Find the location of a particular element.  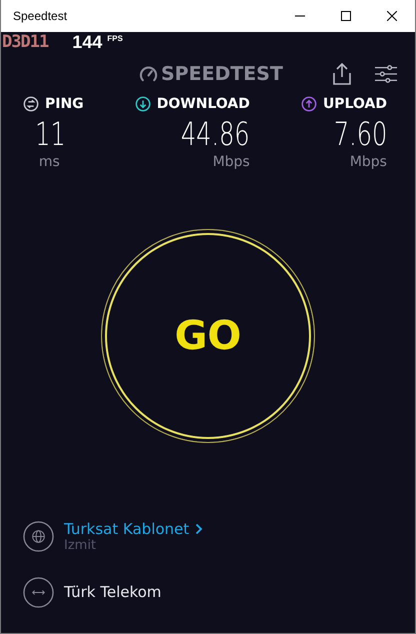

server-link: Turksat Kablonet is located at coordinates (134, 529).